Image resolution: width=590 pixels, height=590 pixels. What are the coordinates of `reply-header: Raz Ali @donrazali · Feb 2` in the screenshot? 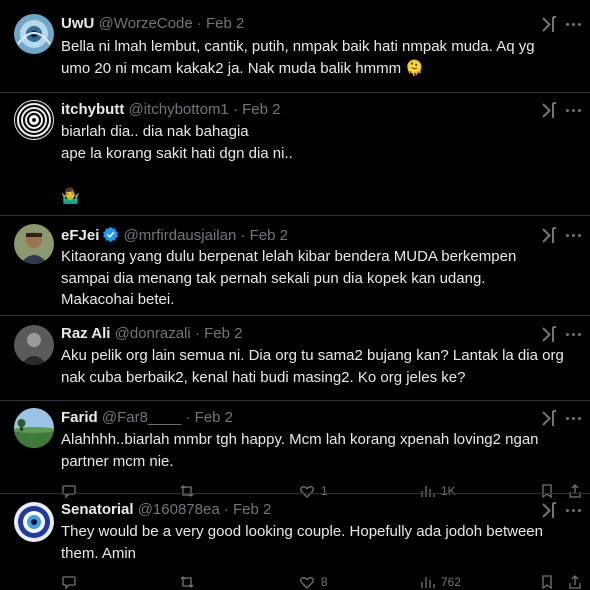 It's located at (151, 334).